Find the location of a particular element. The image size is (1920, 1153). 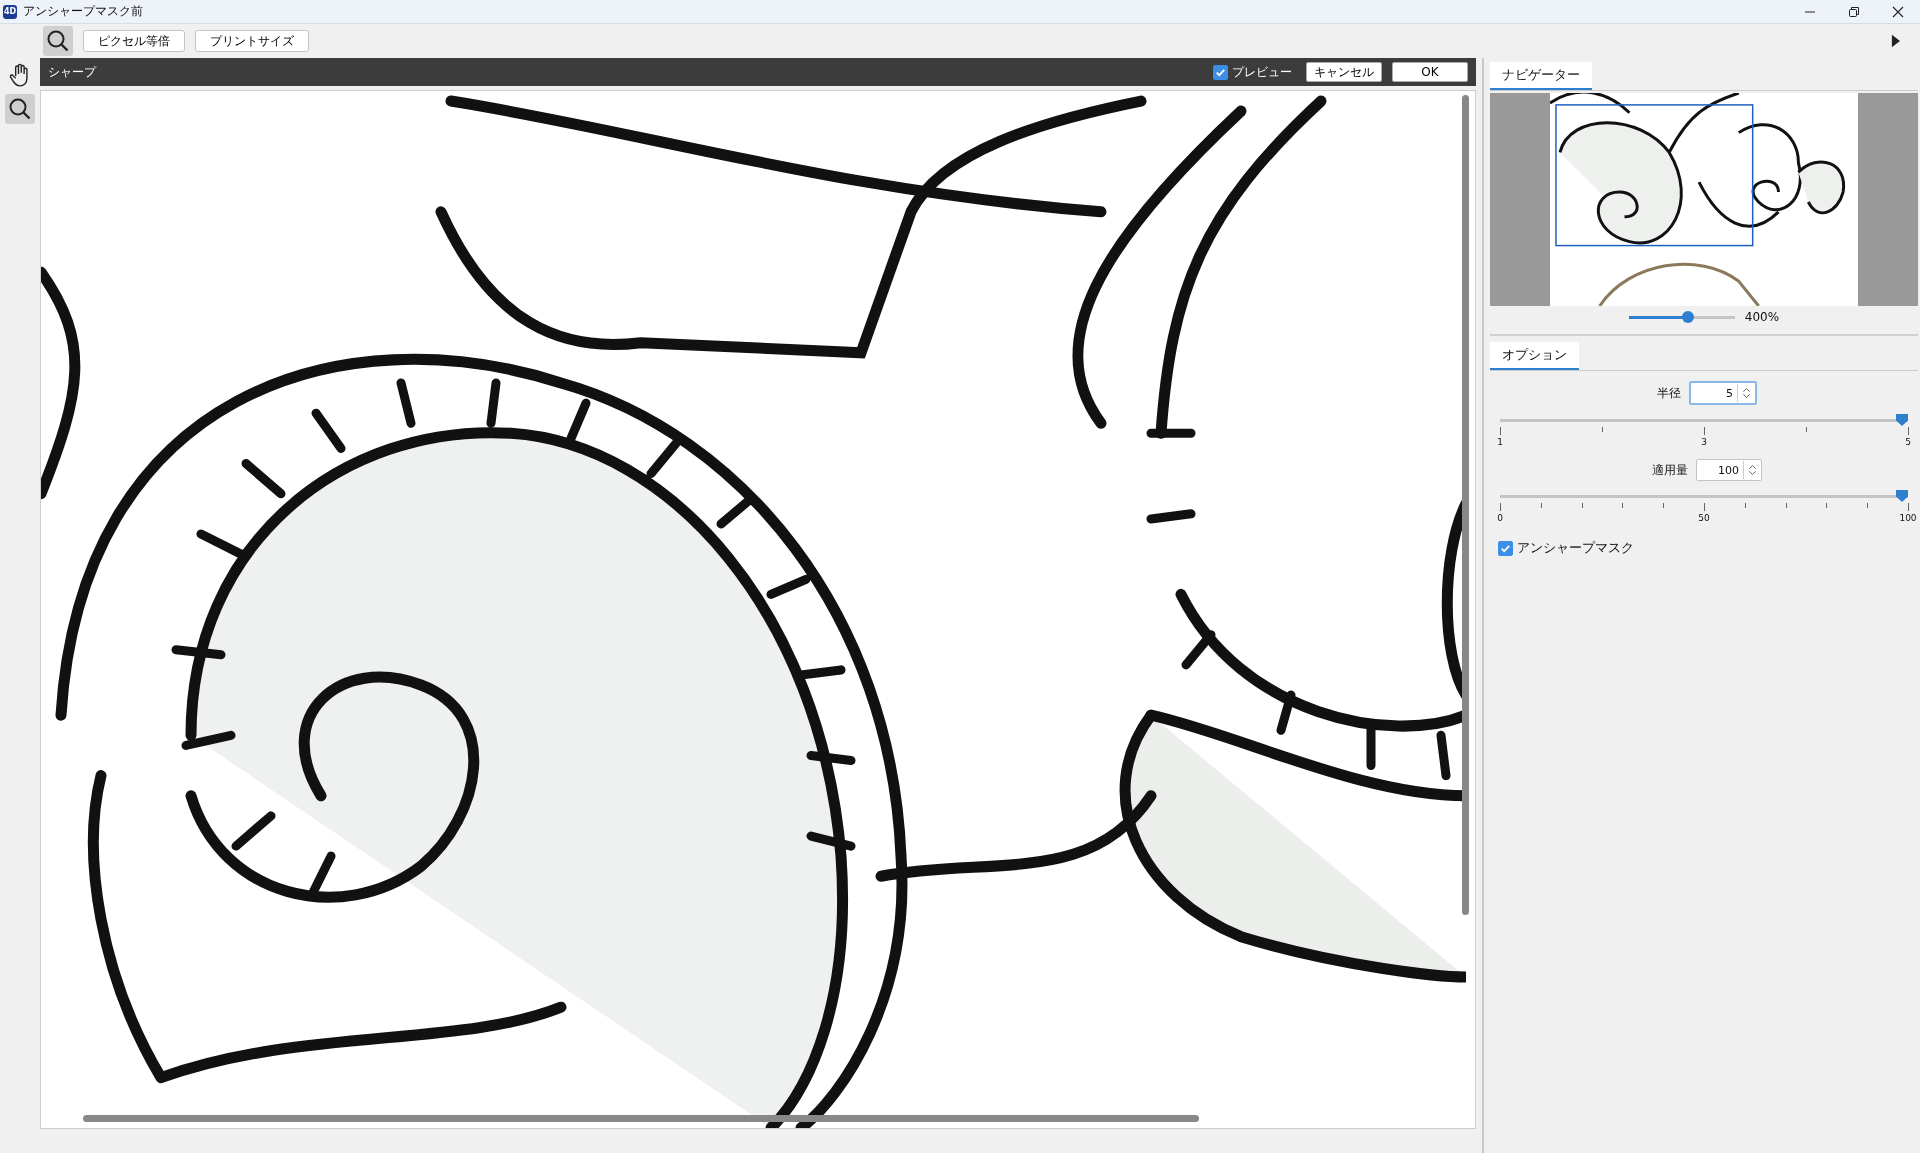

field-label: 半径 is located at coordinates (1669, 393).